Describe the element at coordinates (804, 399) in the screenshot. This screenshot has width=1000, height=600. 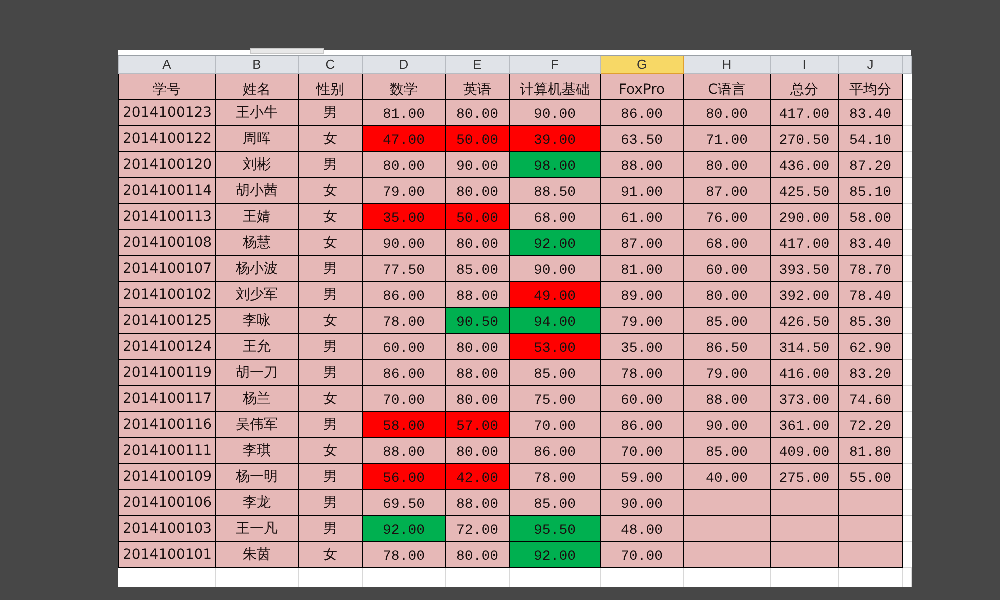
I see `table-cell: 373.00` at that location.